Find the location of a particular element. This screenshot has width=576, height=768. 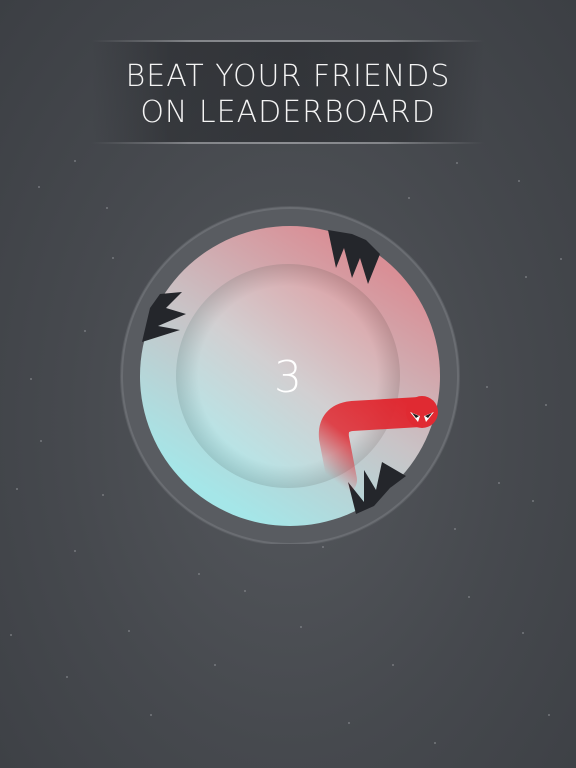

snake-head is located at coordinates (422, 412).